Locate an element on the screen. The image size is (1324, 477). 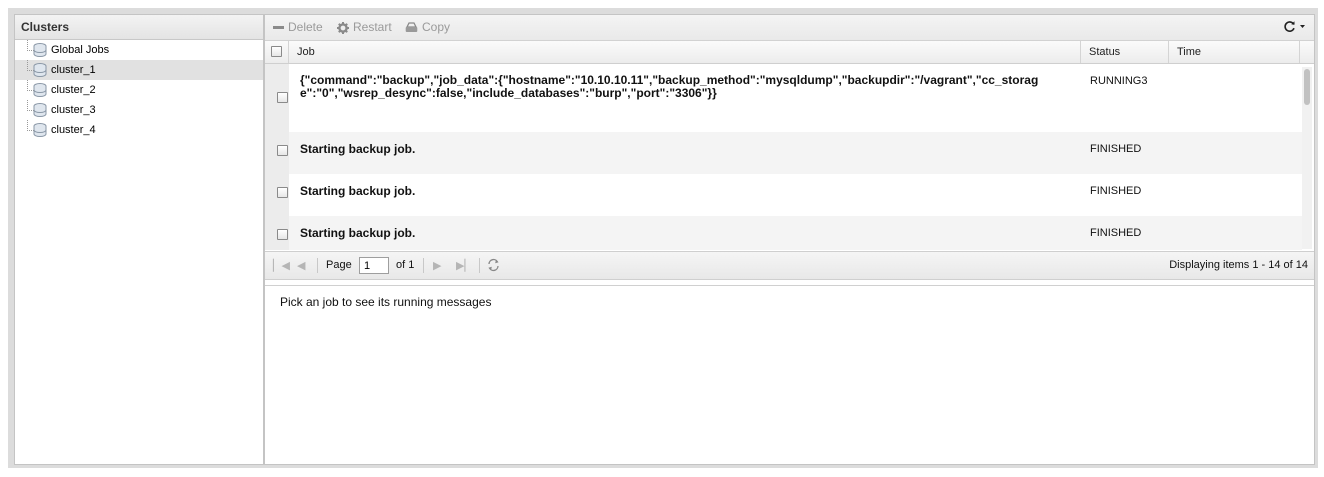
select-all-checkbox is located at coordinates (276, 51).